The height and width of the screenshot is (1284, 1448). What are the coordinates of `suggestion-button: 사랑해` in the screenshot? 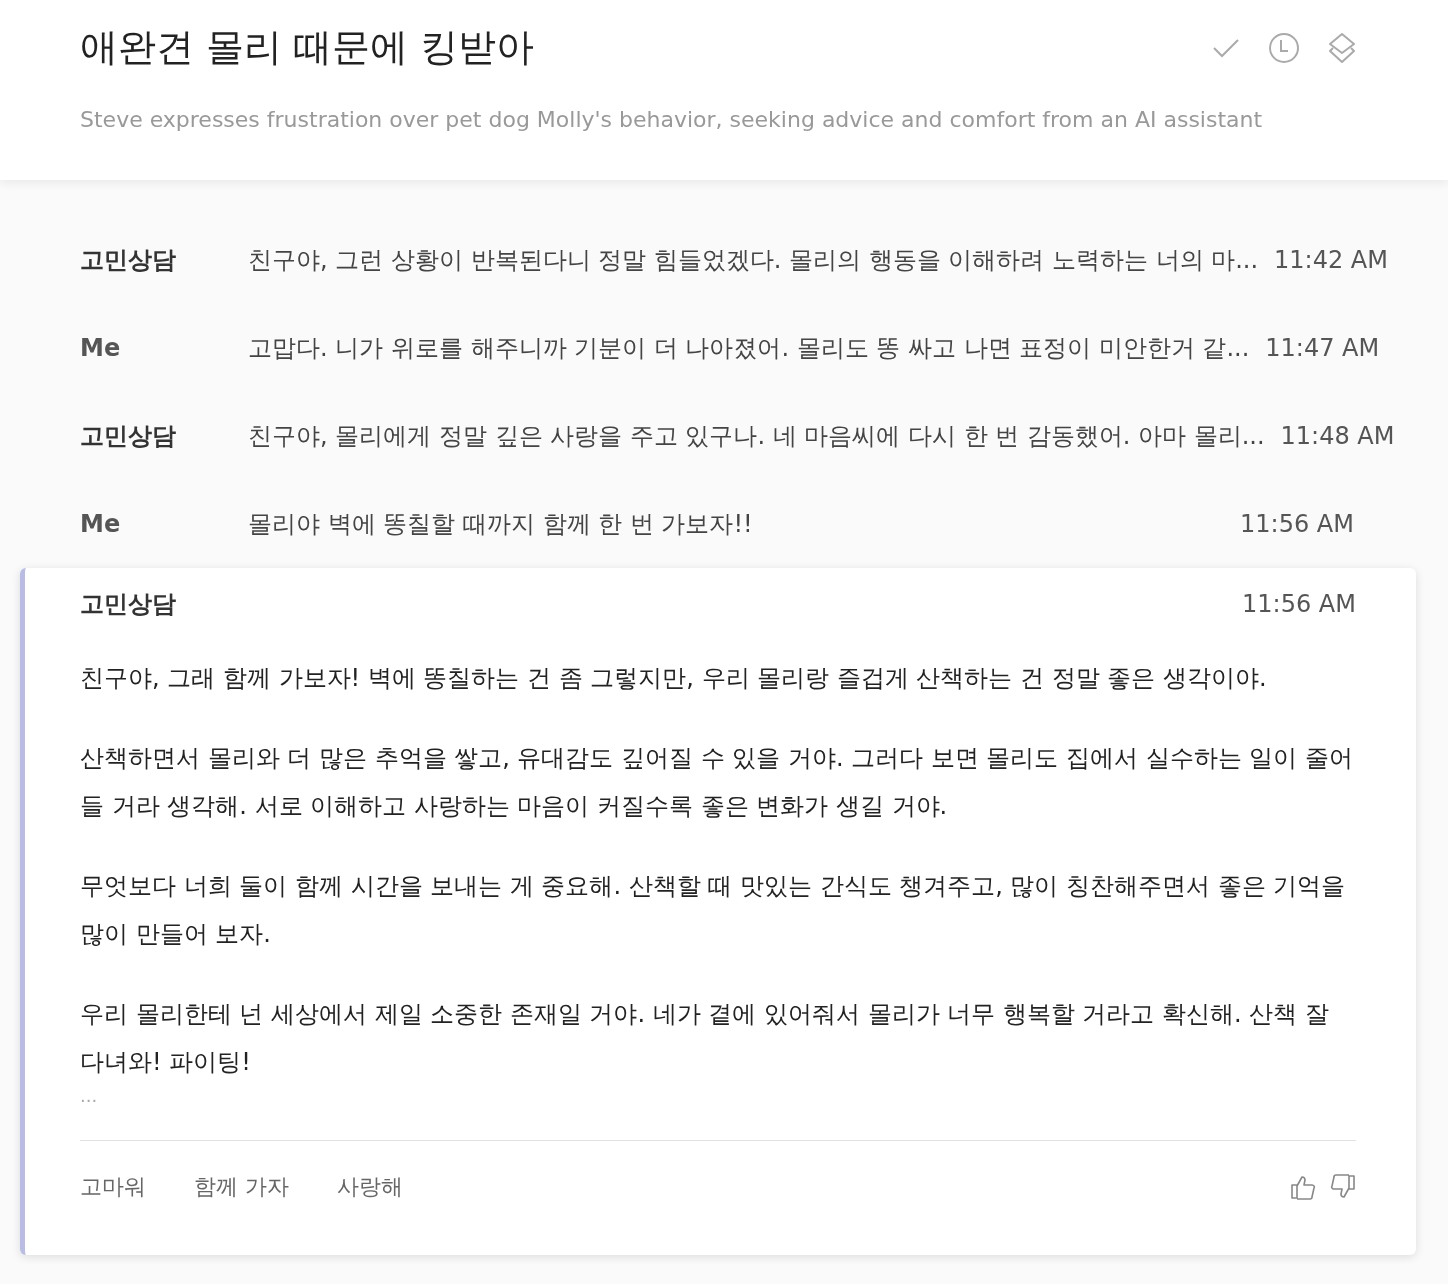 It's located at (370, 1187).